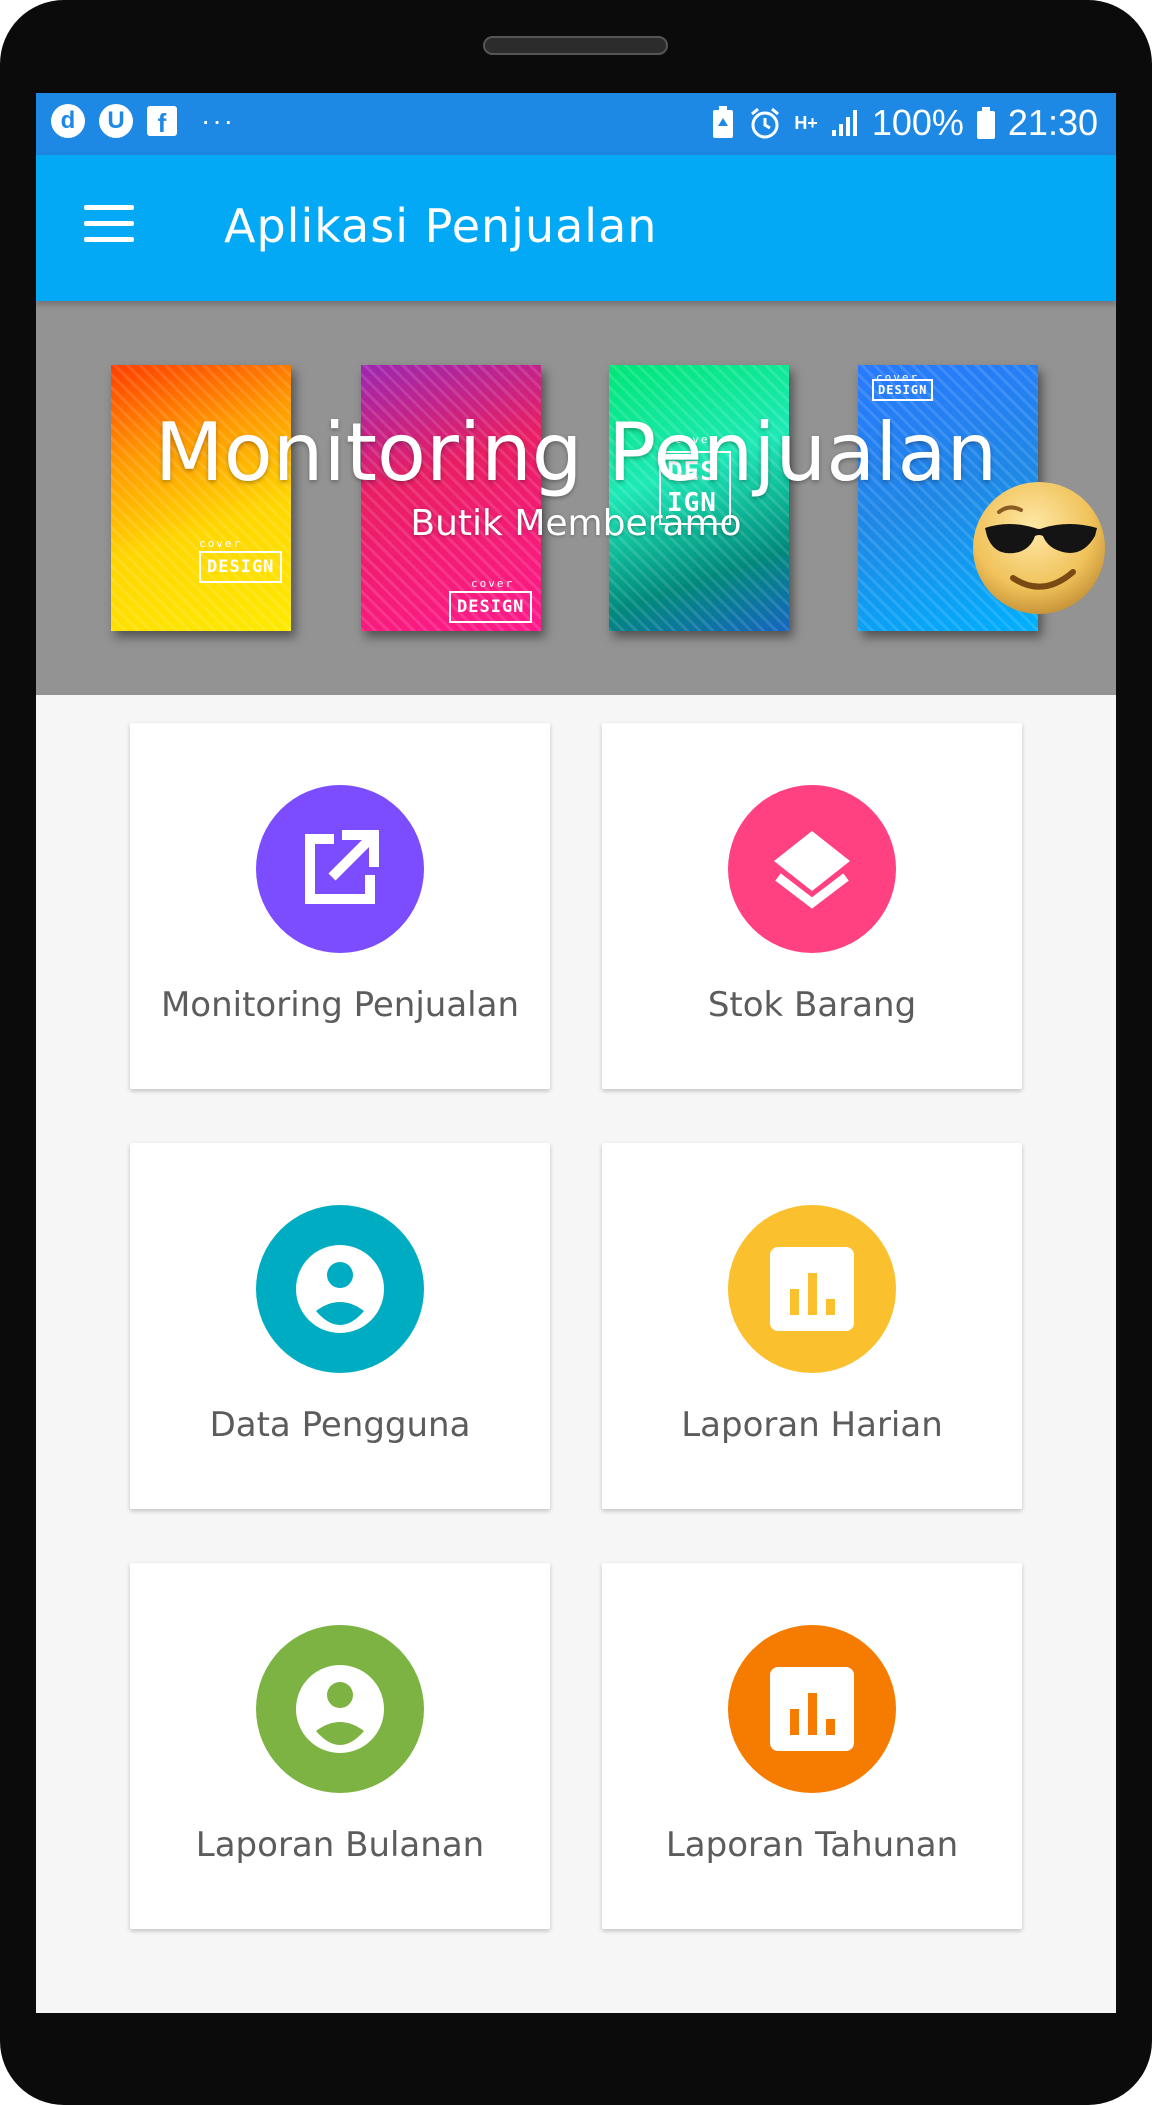  Describe the element at coordinates (985, 123) in the screenshot. I see `battery-icon` at that location.